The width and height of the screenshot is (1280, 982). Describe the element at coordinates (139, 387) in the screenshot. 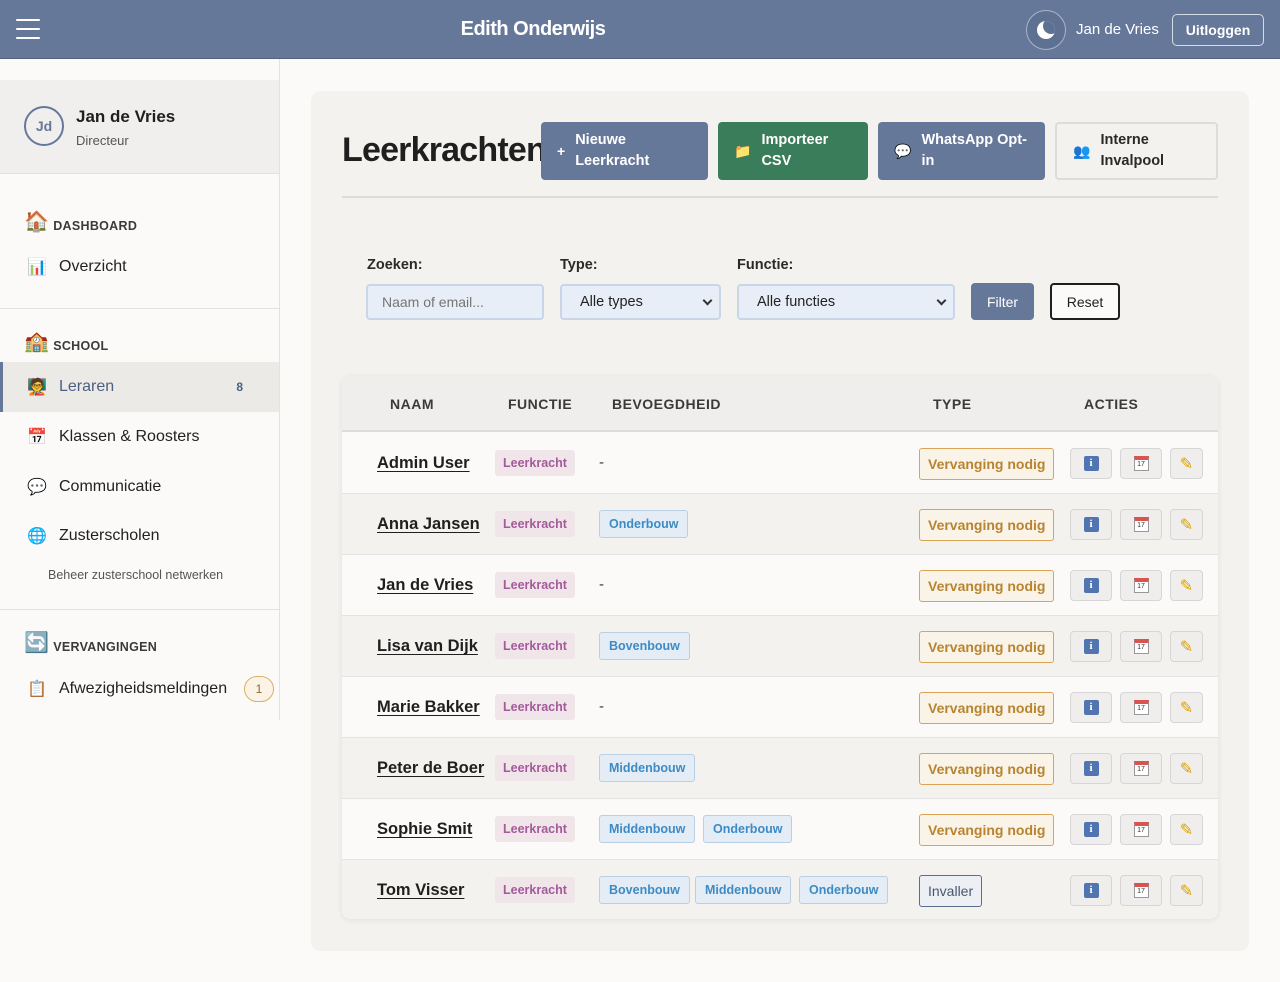

I see `sidebar-item-leraren: 🧑‍🏫 Leraren 8` at that location.